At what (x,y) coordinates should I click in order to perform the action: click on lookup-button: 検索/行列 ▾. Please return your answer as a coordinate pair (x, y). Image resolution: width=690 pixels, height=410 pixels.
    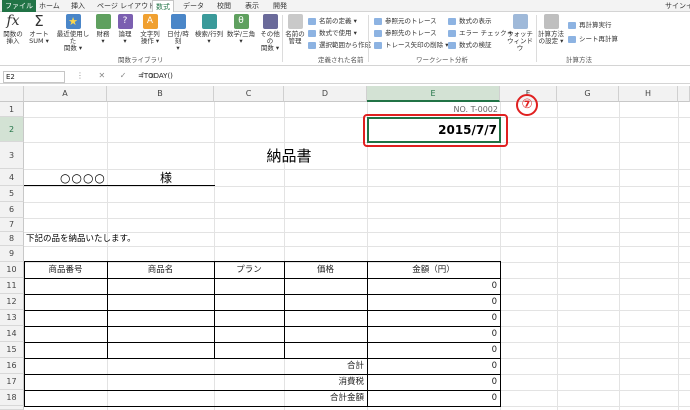
    Looking at the image, I should click on (209, 33).